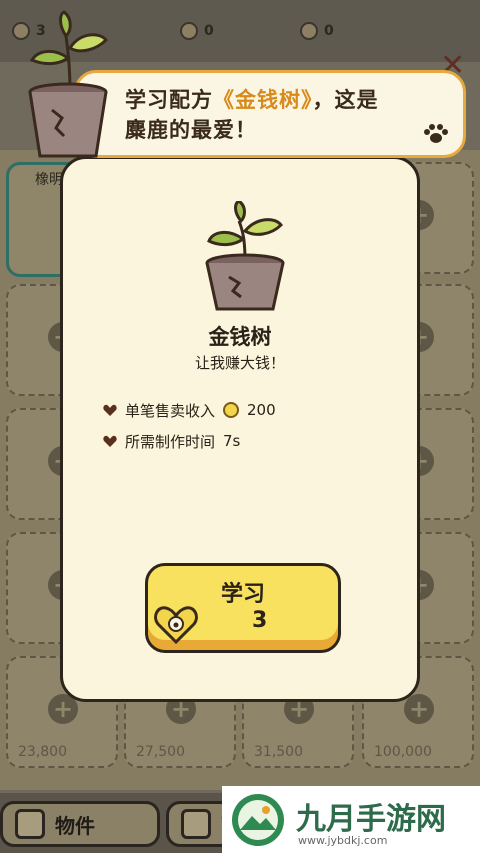  What do you see at coordinates (309, 31) in the screenshot?
I see `heart-icon` at bounding box center [309, 31].